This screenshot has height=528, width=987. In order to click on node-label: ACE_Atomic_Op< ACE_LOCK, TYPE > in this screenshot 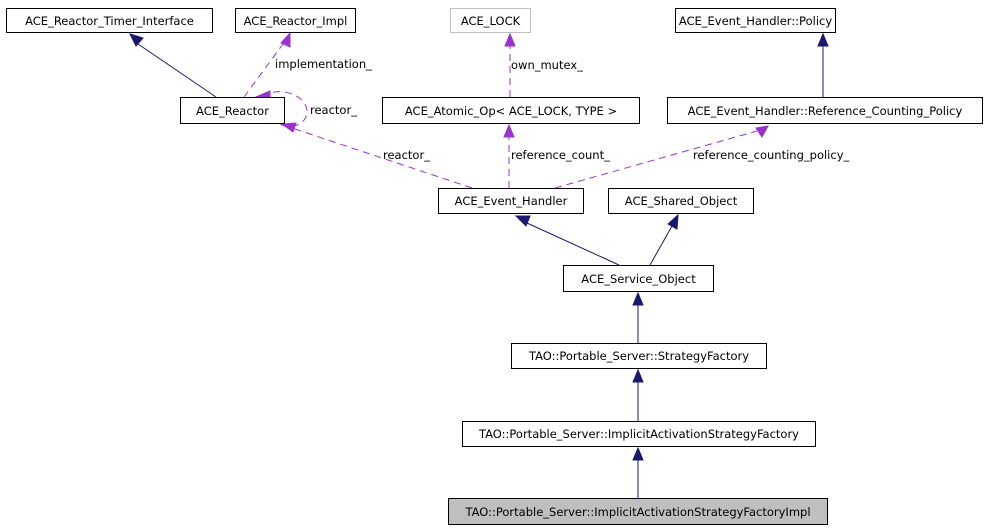, I will do `click(511, 111)`.